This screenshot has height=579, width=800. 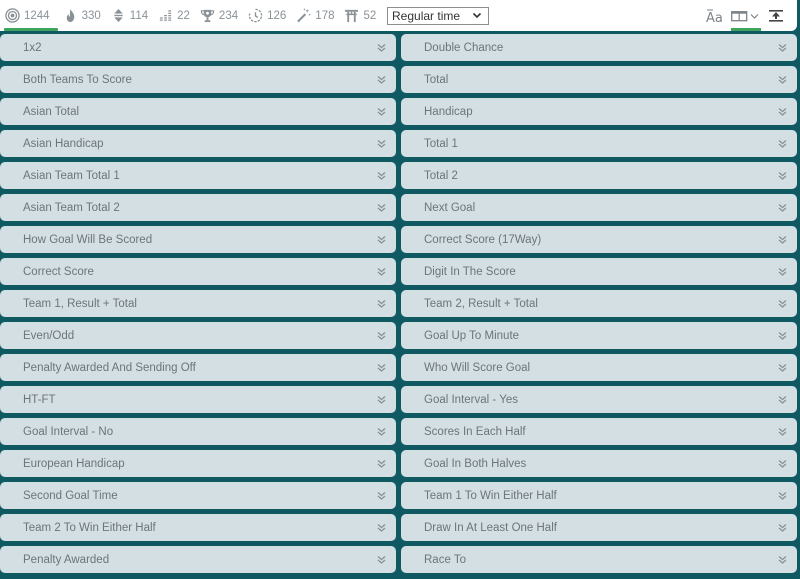 What do you see at coordinates (599, 559) in the screenshot?
I see `market-row: Race To` at bounding box center [599, 559].